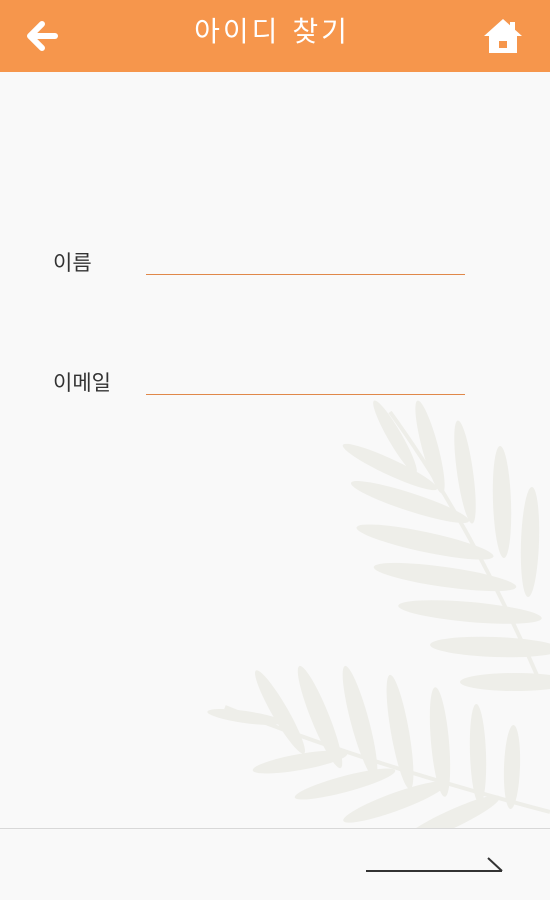 This screenshot has height=900, width=550. I want to click on name-label: 이름, so click(72, 263).